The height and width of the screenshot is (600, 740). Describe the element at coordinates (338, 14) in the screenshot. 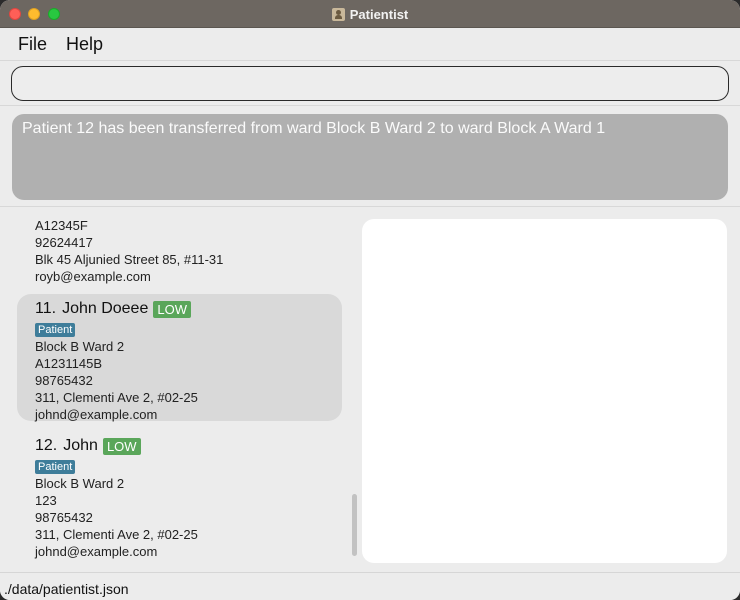

I see `person-icon` at that location.